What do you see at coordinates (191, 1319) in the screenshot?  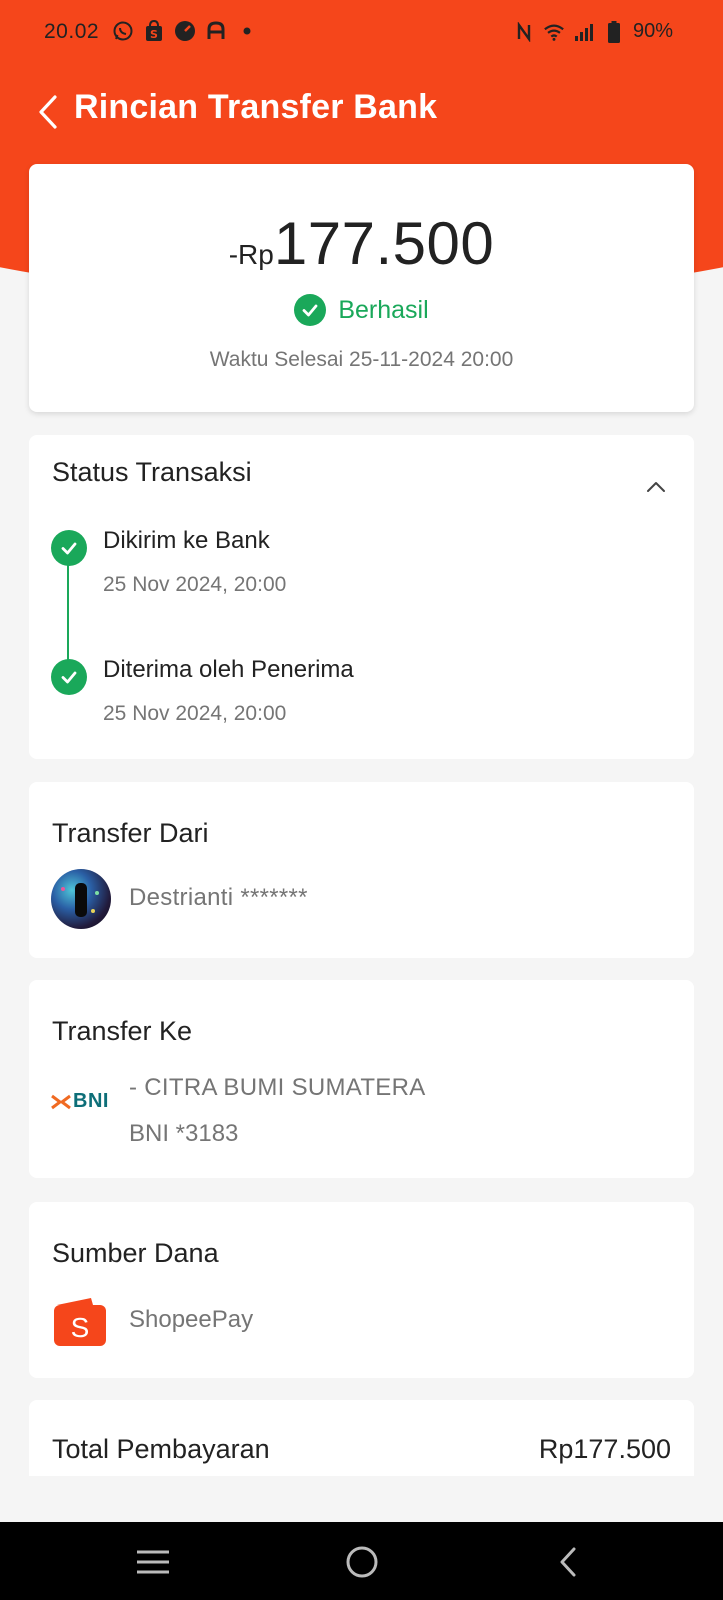 I see `source-name: ShopeePay` at bounding box center [191, 1319].